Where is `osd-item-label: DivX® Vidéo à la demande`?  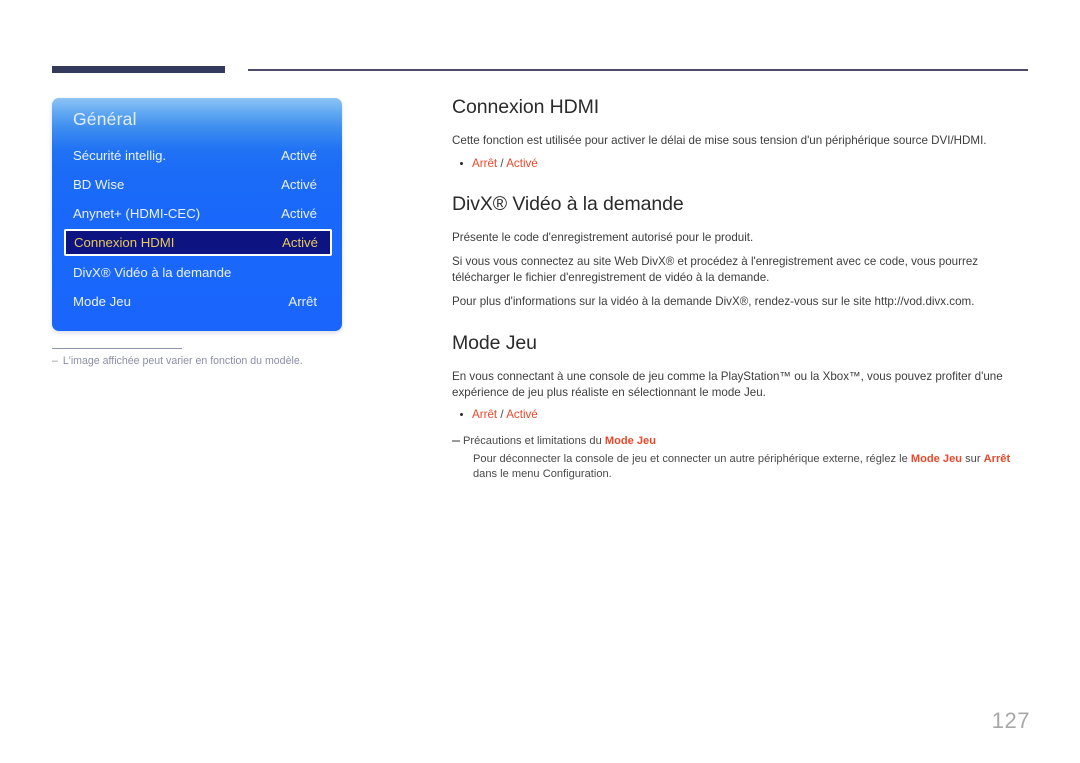
osd-item-label: DivX® Vidéo à la demande is located at coordinates (152, 272).